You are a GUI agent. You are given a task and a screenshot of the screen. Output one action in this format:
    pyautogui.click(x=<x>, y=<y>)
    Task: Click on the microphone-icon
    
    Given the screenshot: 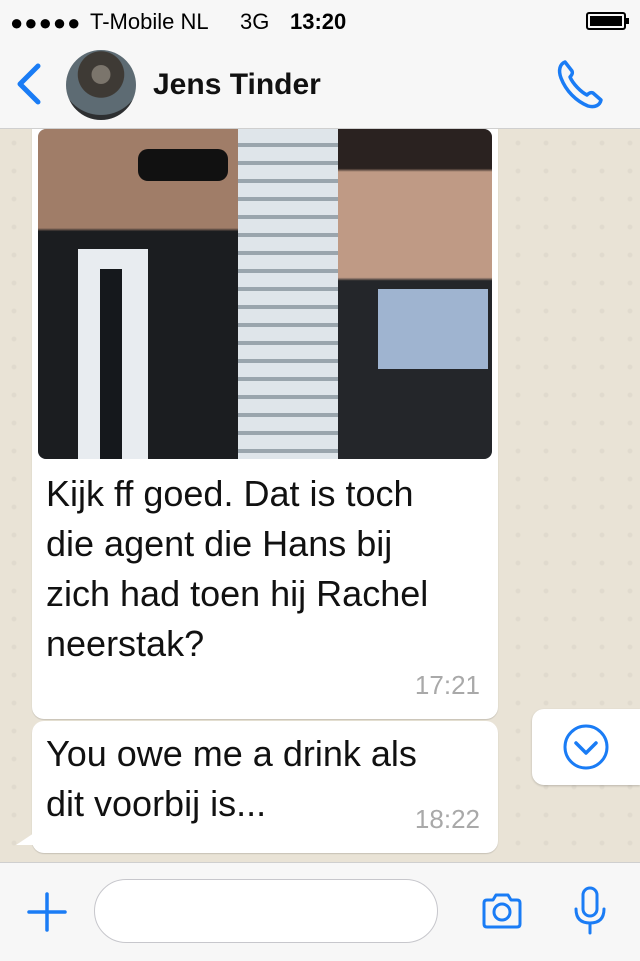 What is the action you would take?
    pyautogui.click(x=590, y=910)
    